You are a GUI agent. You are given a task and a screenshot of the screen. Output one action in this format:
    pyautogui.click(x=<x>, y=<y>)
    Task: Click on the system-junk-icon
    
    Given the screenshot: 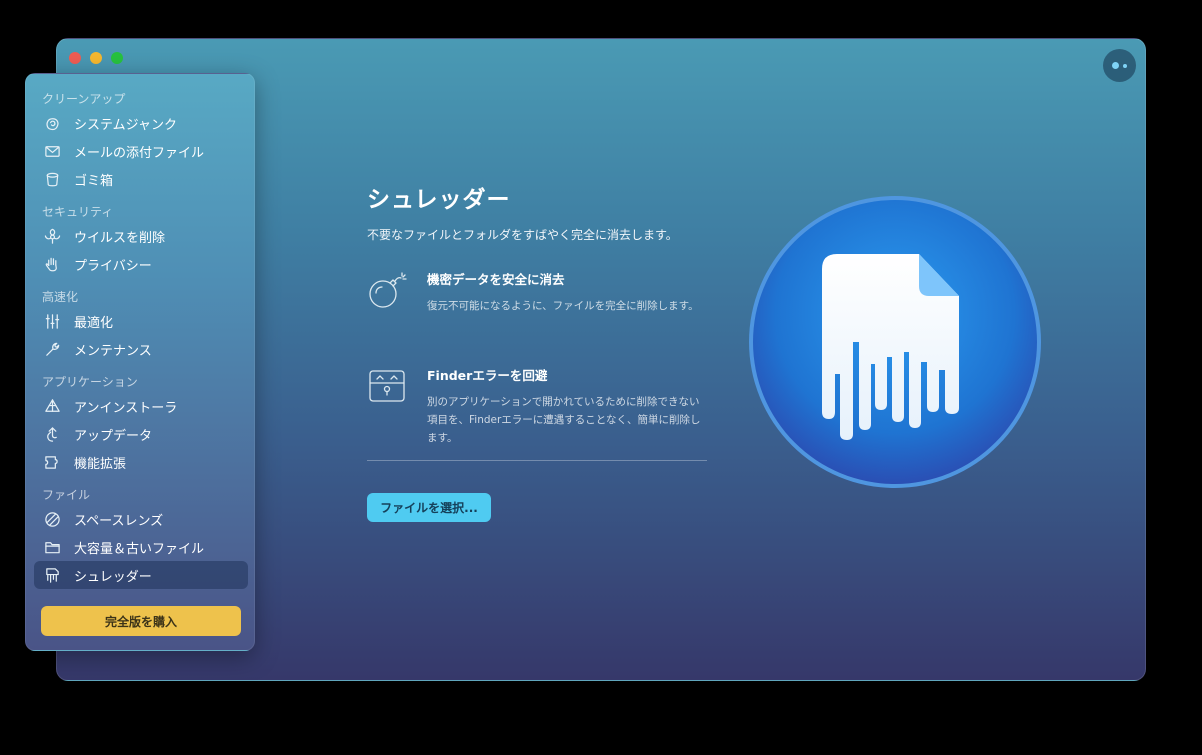 What is the action you would take?
    pyautogui.click(x=52, y=123)
    